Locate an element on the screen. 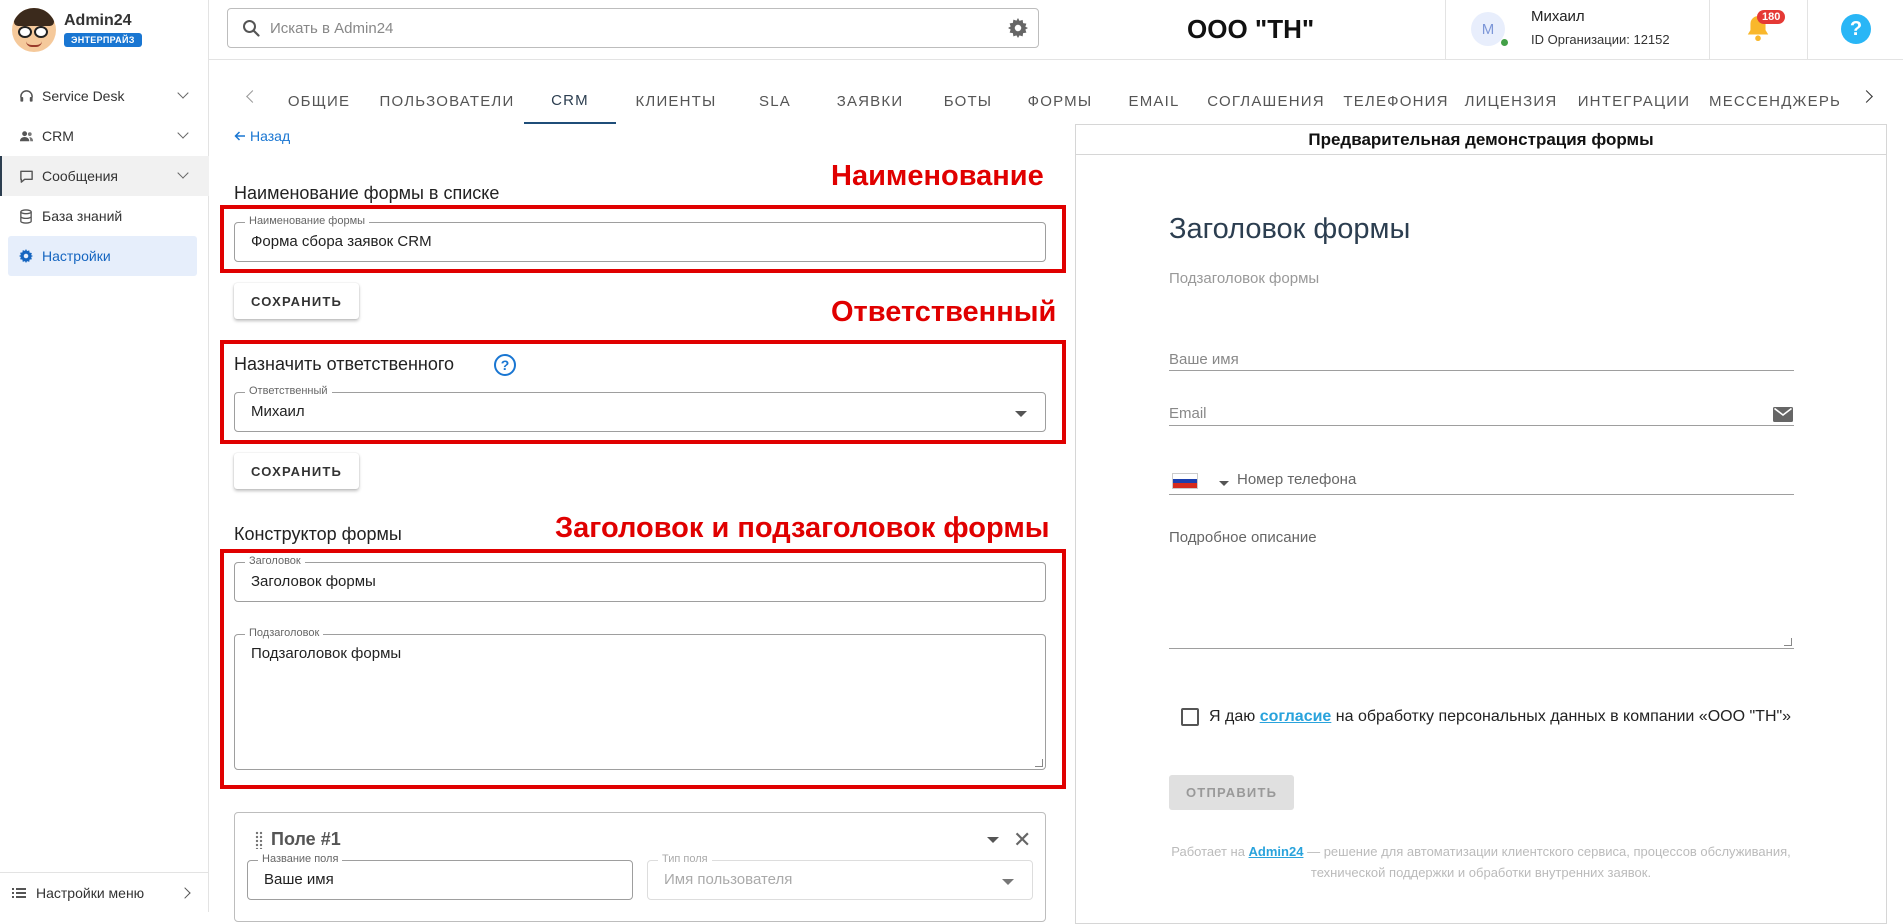  organization-id: ID Организации: 12152 is located at coordinates (1600, 39).